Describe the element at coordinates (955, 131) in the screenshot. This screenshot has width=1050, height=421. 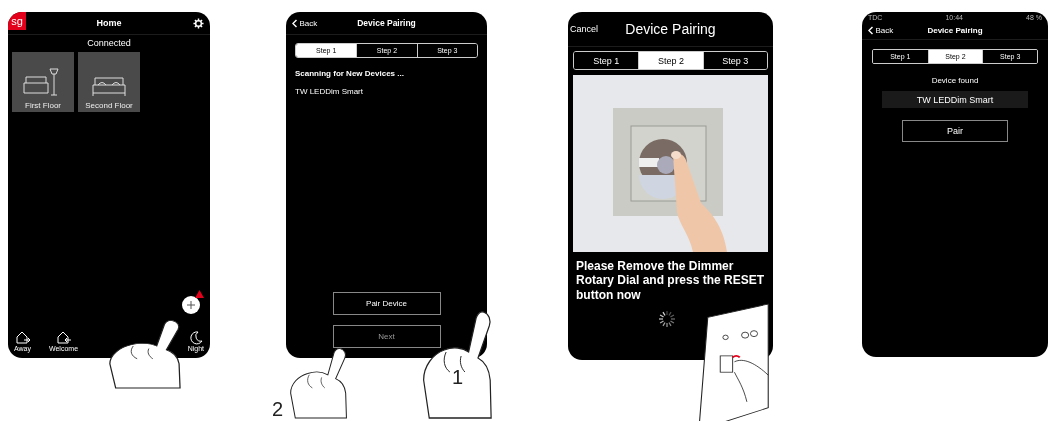
I see `pair-button: Pair` at that location.